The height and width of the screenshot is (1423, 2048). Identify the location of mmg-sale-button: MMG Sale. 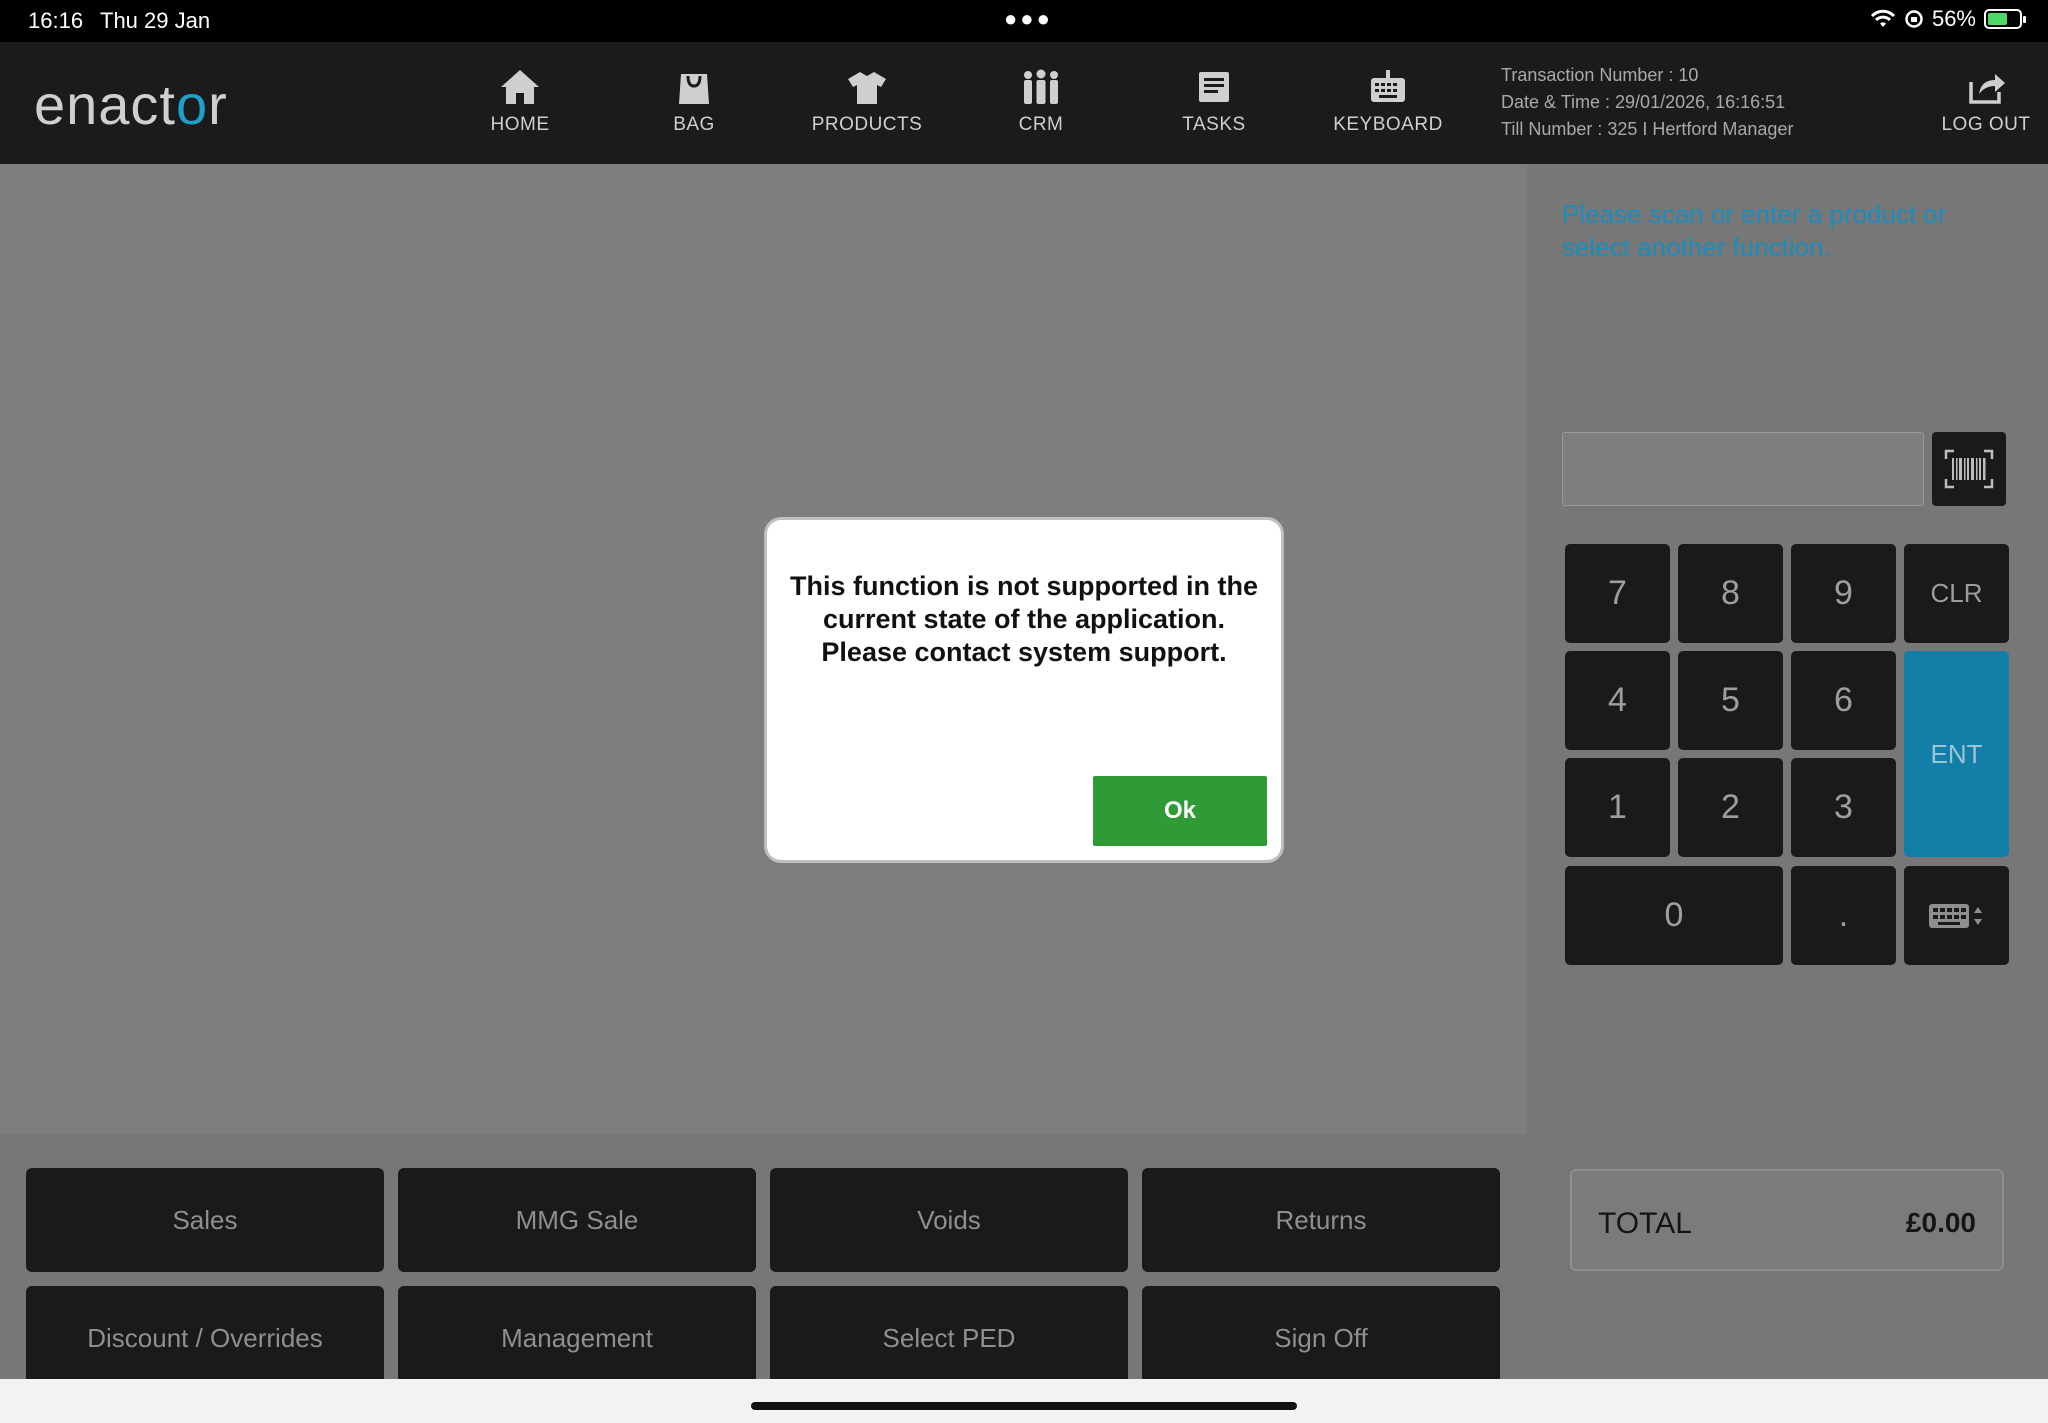
(577, 1220).